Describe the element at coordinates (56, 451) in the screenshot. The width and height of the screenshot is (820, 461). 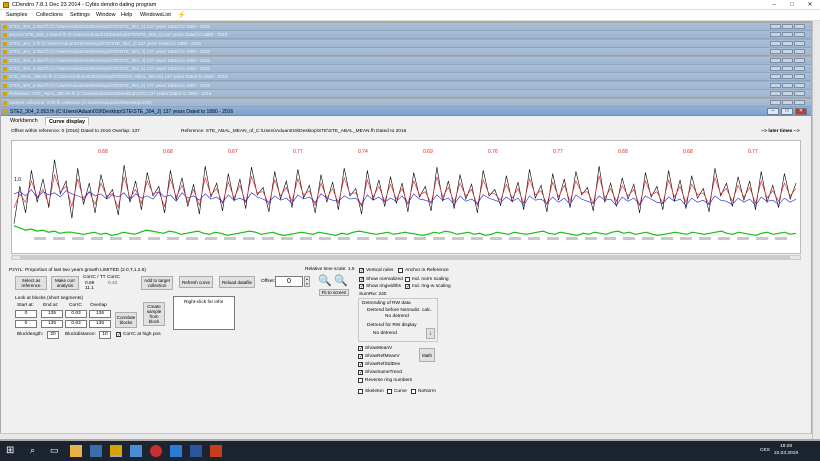
I see `task-view-icon: ▭` at that location.